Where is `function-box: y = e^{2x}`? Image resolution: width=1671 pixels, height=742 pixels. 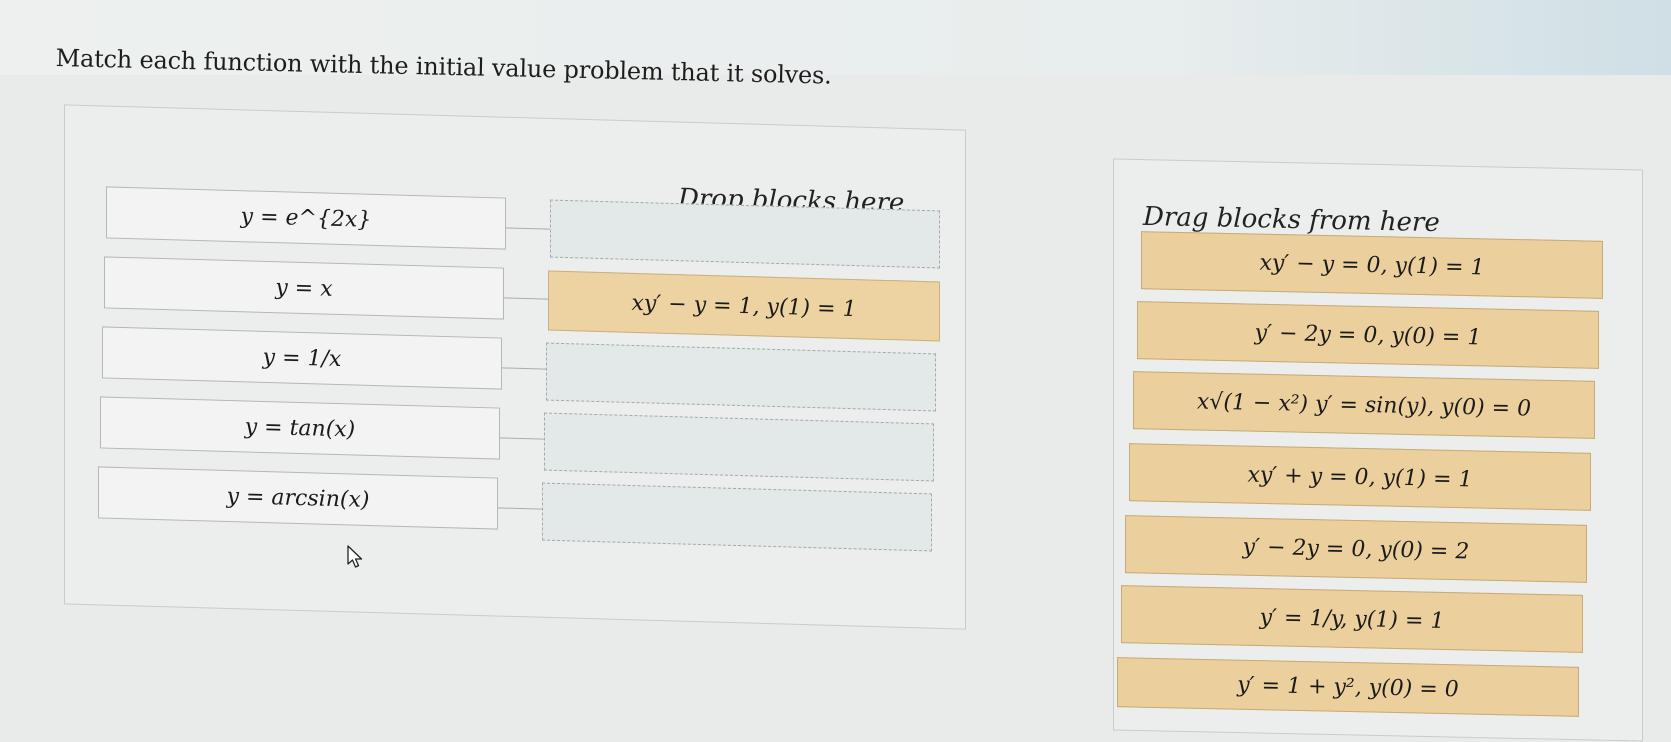 function-box: y = e^{2x} is located at coordinates (306, 218).